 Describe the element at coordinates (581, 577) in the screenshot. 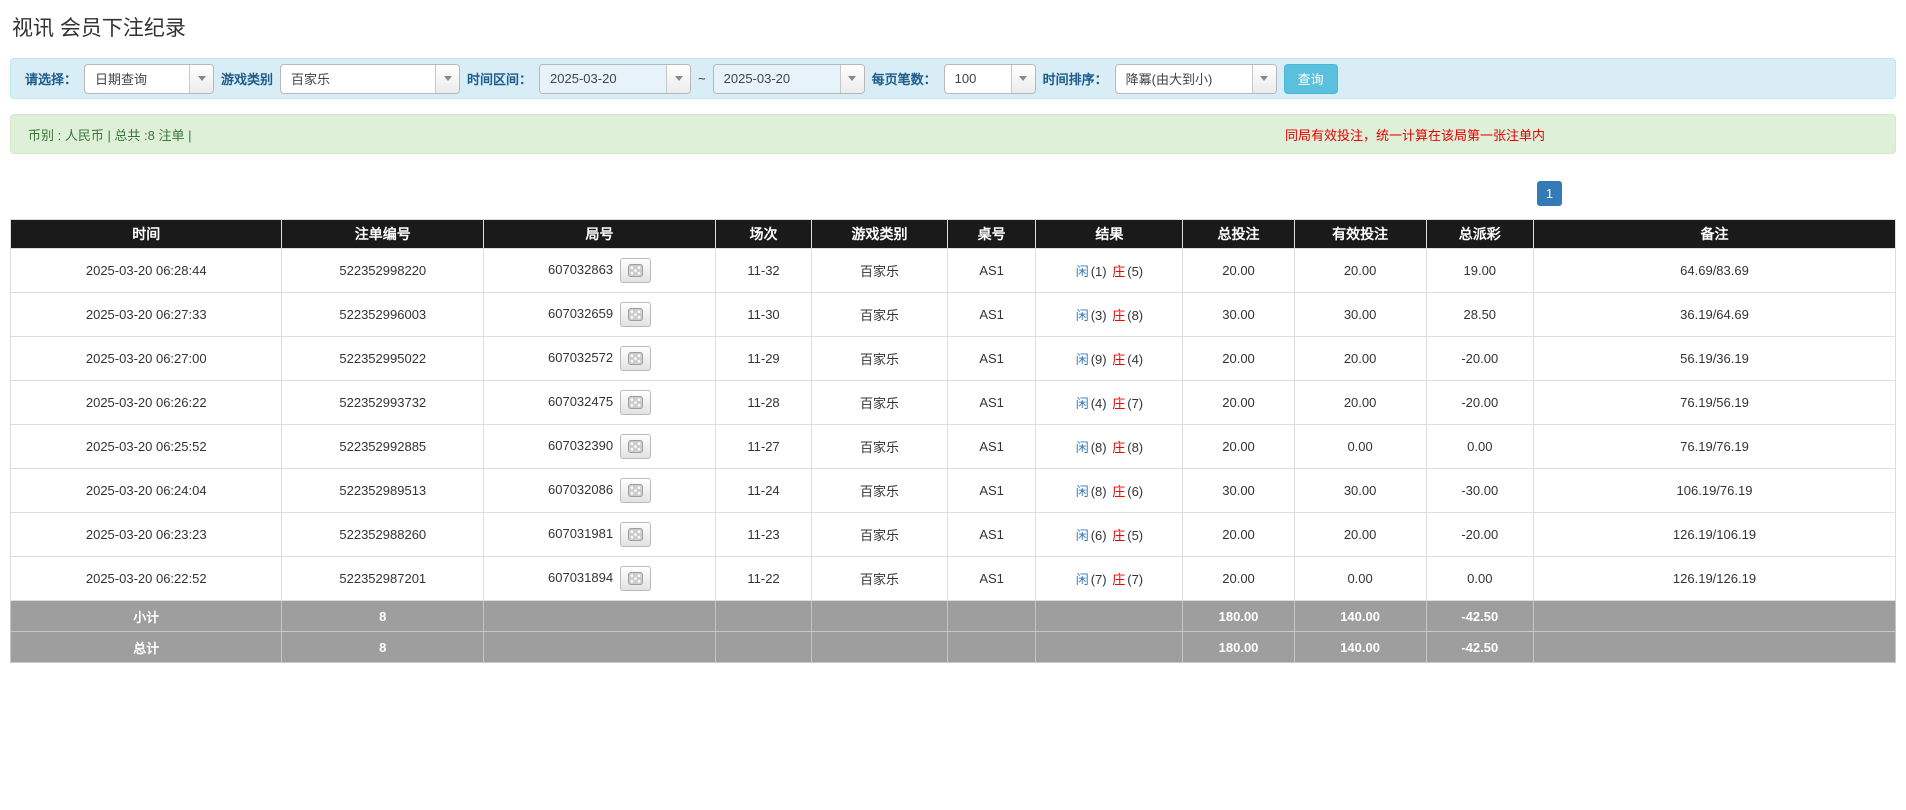

I see `round-no-text: 607031894` at that location.